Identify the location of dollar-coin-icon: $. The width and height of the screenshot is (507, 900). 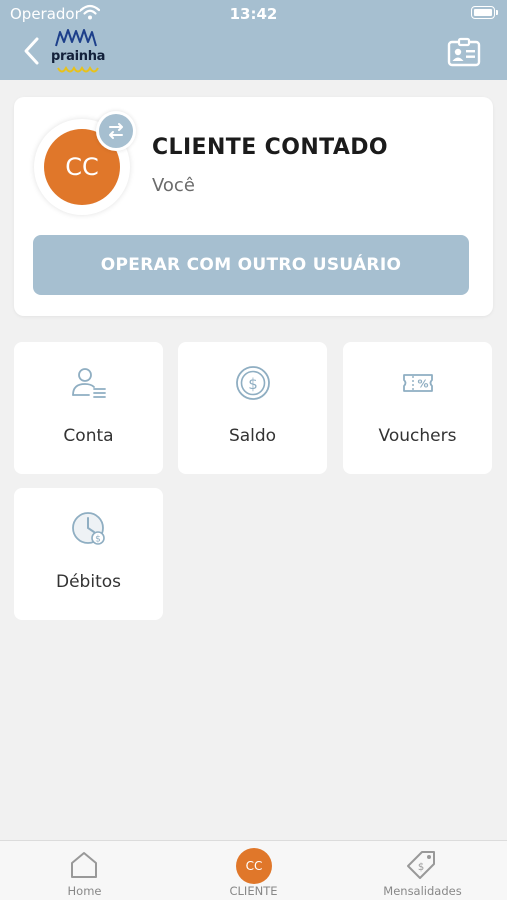
(253, 383).